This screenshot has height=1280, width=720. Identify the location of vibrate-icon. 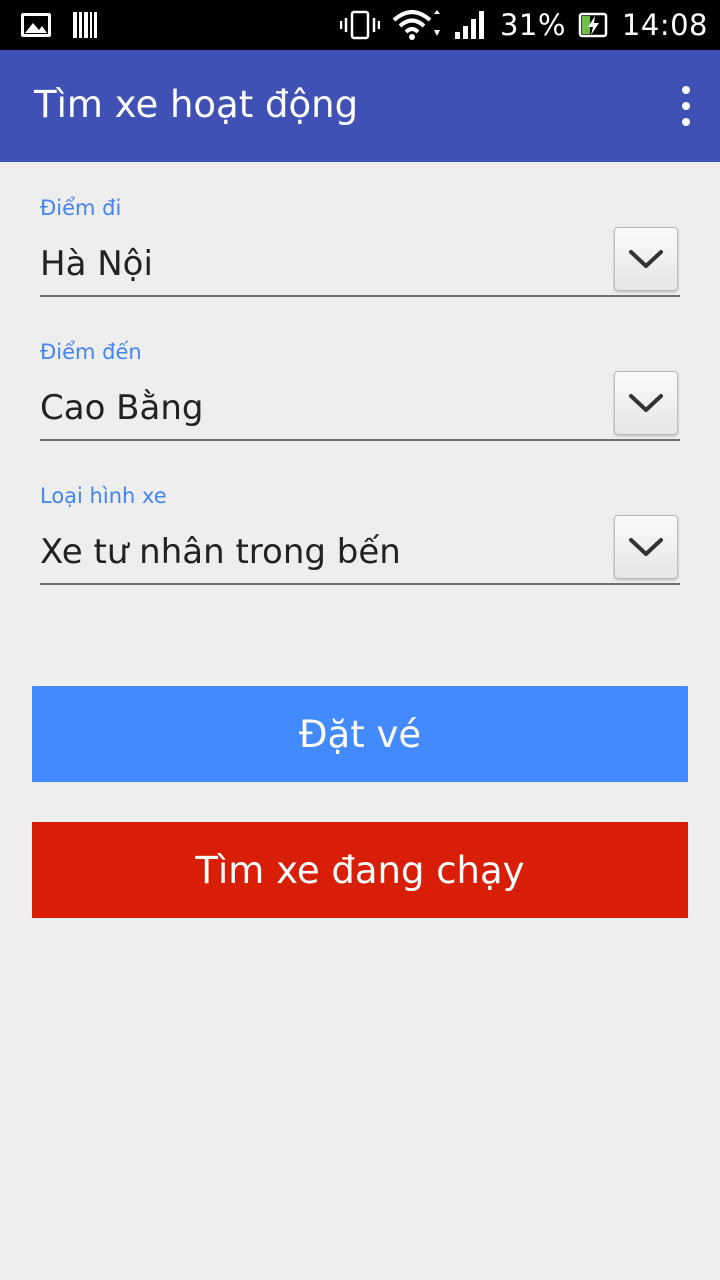
(359, 25).